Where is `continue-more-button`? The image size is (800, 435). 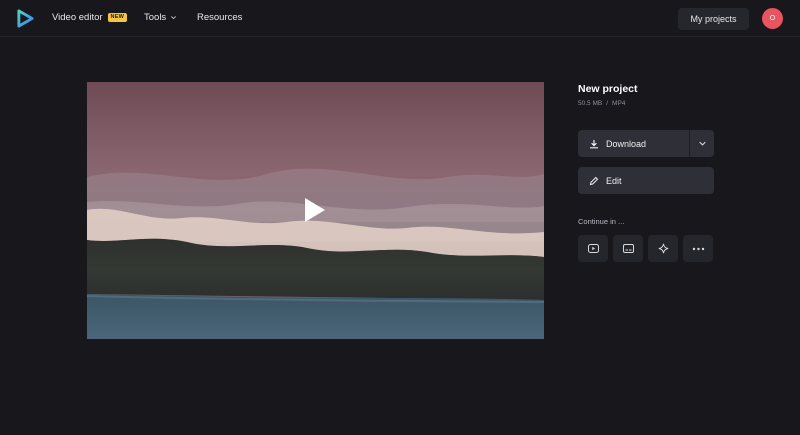 continue-more-button is located at coordinates (698, 248).